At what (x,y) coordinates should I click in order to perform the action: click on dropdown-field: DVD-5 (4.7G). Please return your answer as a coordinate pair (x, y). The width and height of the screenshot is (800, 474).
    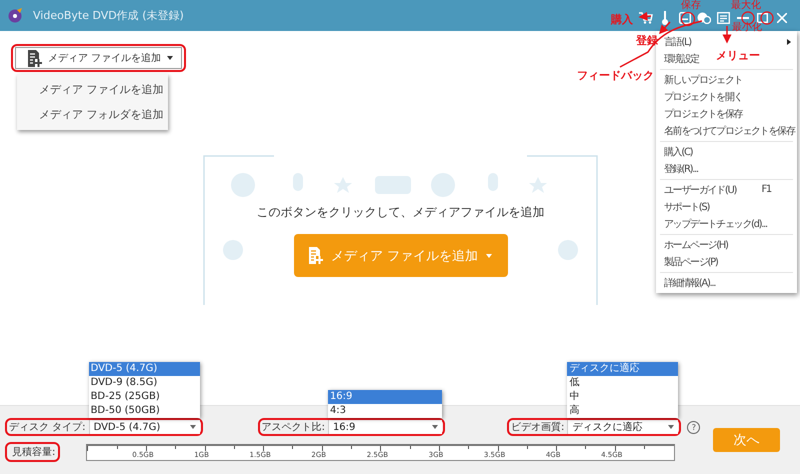
    Looking at the image, I should click on (144, 427).